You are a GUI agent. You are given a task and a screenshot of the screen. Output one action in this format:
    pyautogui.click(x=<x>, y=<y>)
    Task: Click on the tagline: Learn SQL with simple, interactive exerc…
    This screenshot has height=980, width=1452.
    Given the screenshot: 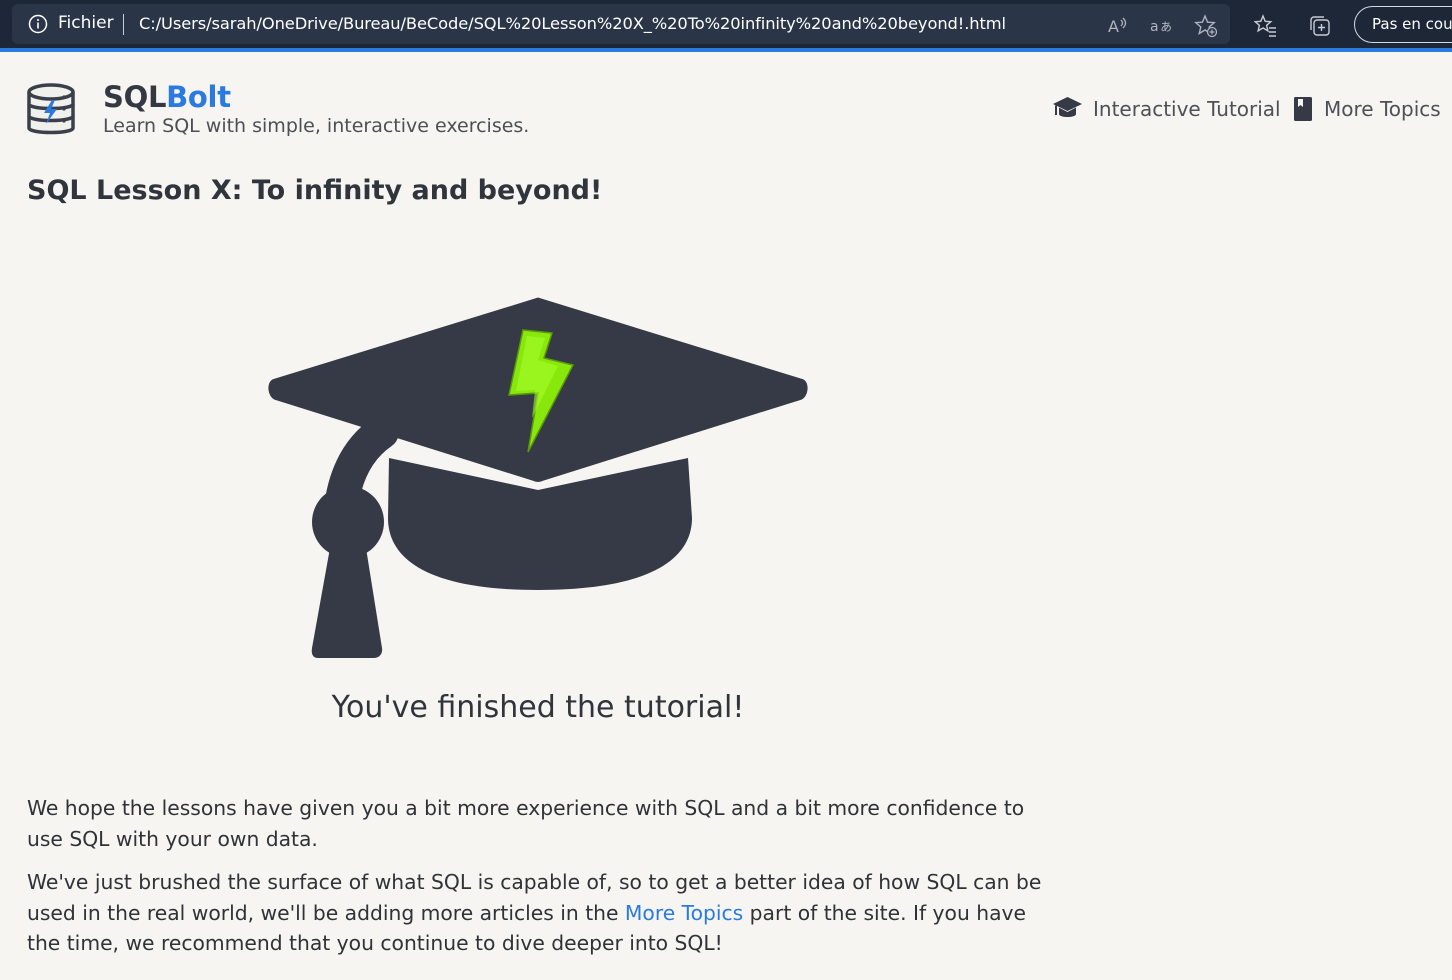 What is the action you would take?
    pyautogui.click(x=316, y=126)
    